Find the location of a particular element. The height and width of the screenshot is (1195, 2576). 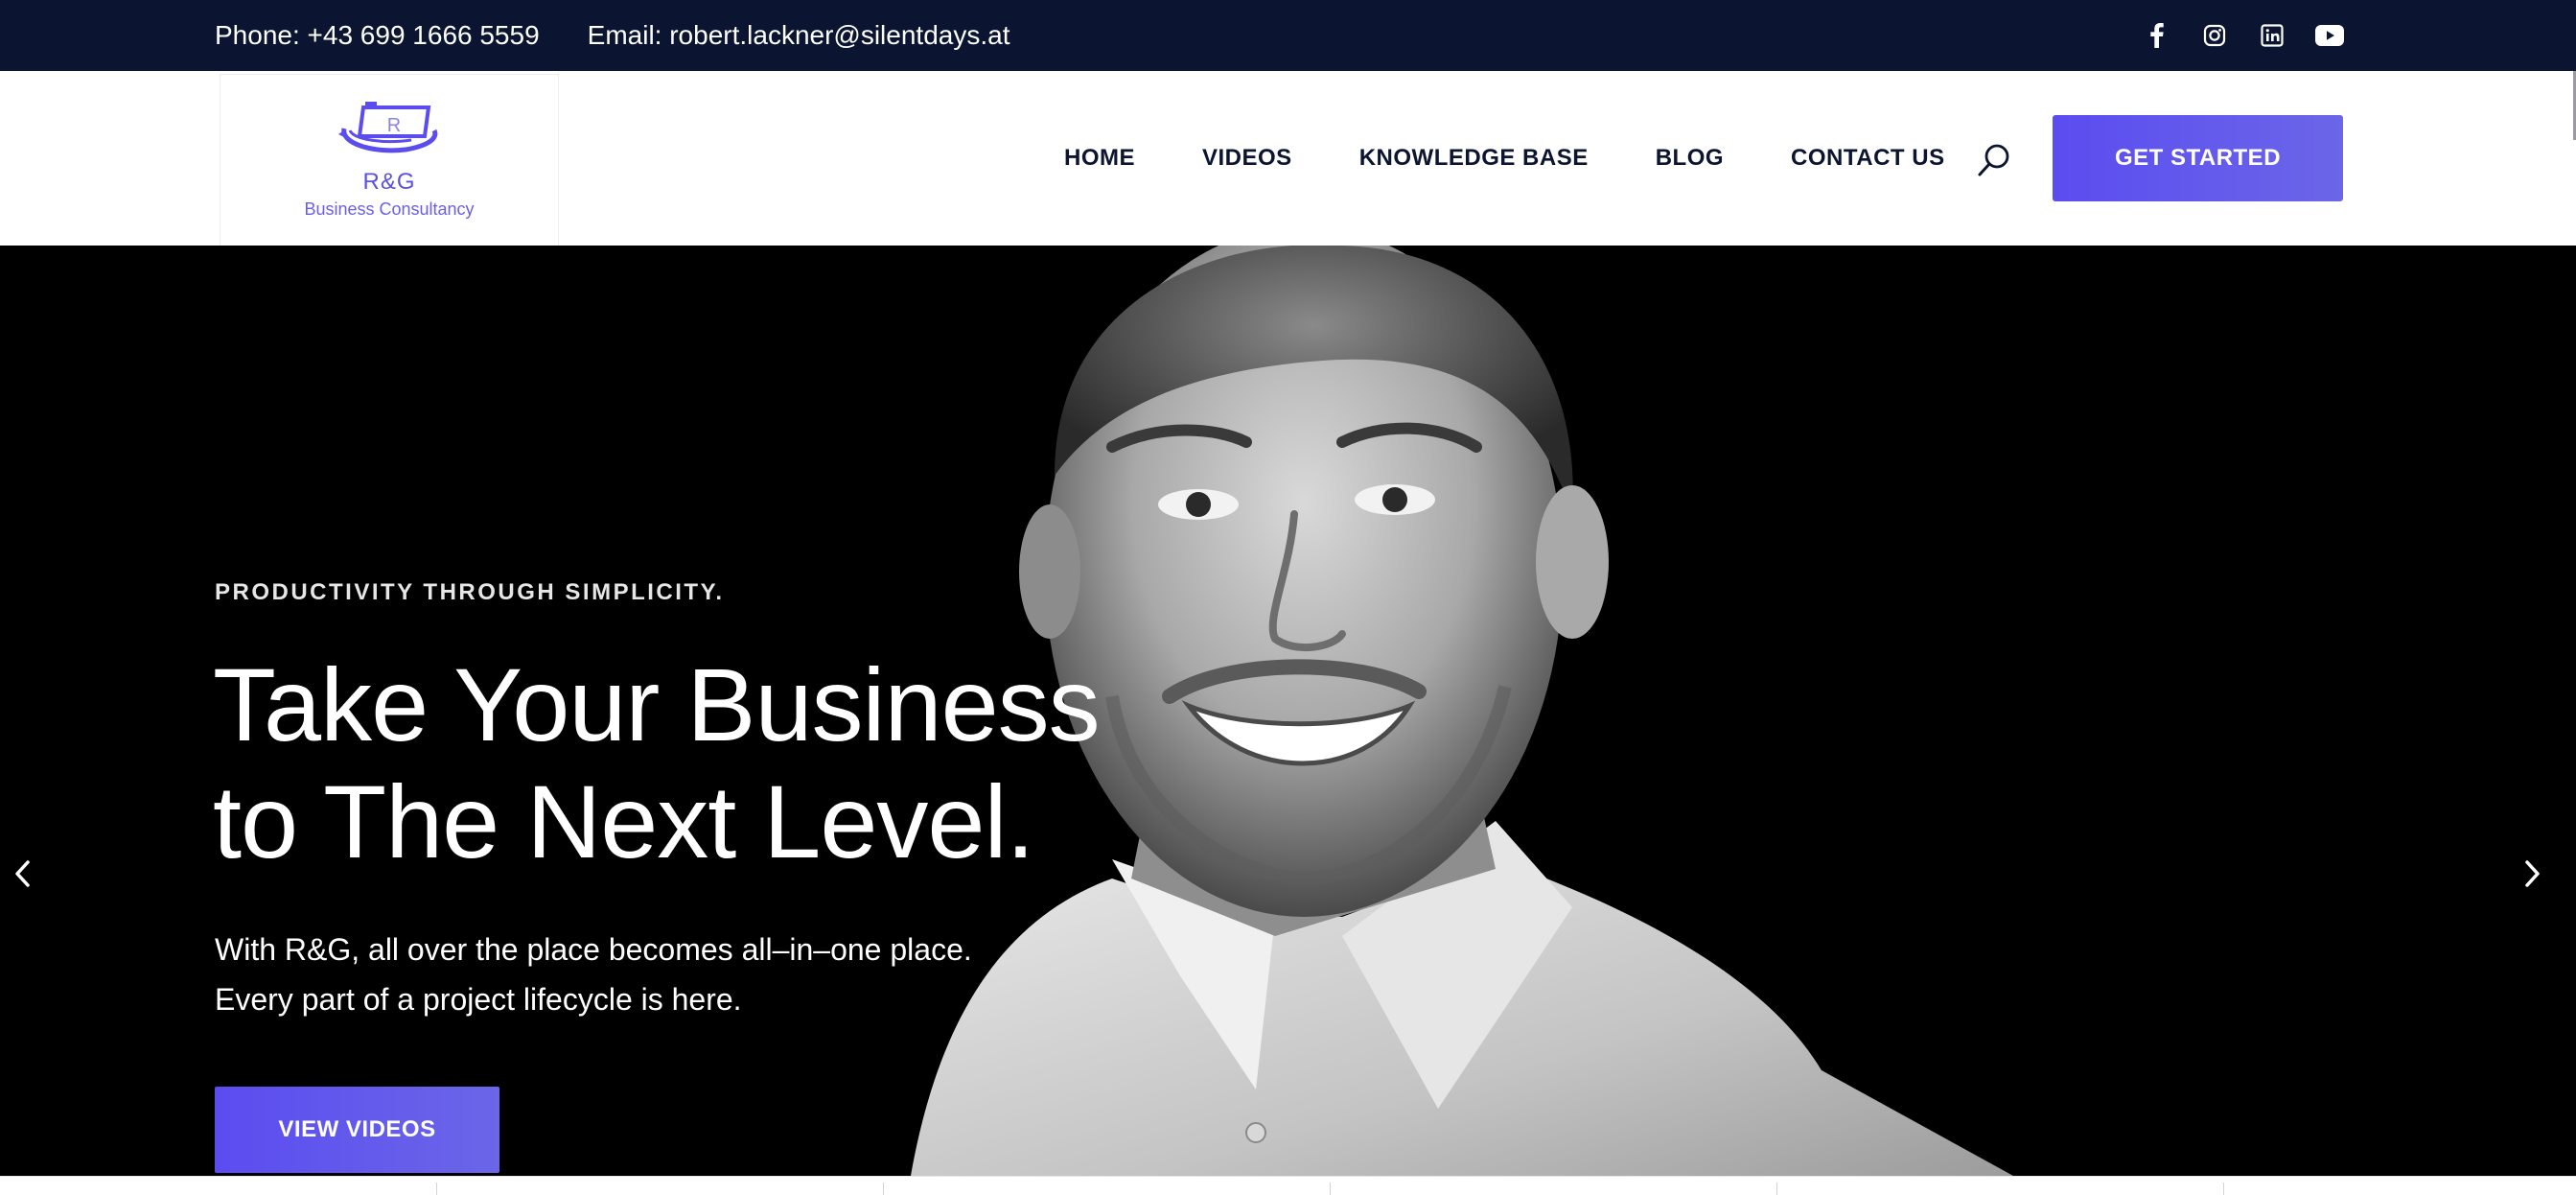

chevron-right-icon is located at coordinates (2532, 873).